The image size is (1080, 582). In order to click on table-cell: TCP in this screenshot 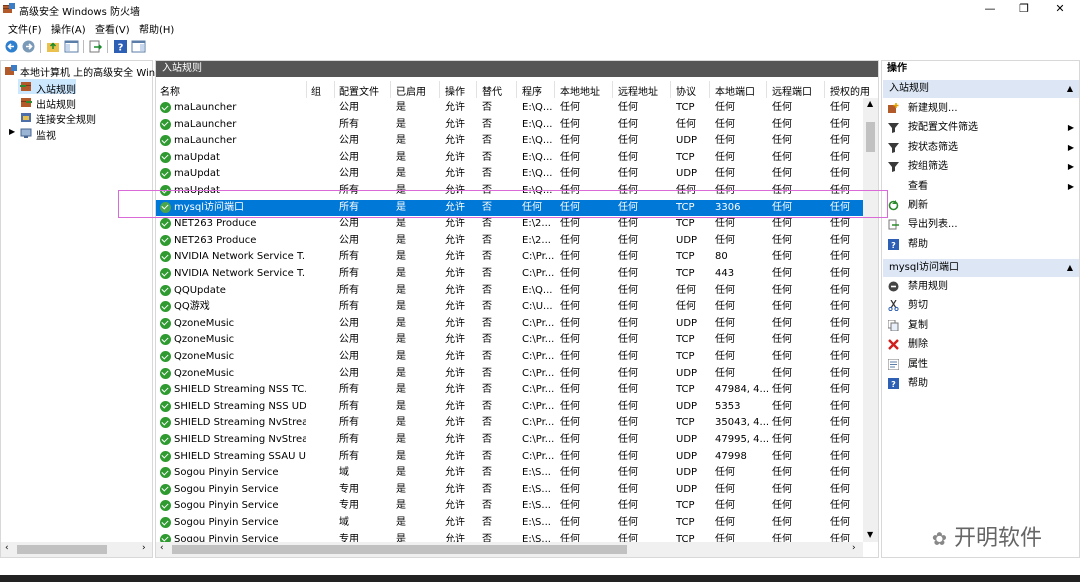, I will do `click(685, 157)`.